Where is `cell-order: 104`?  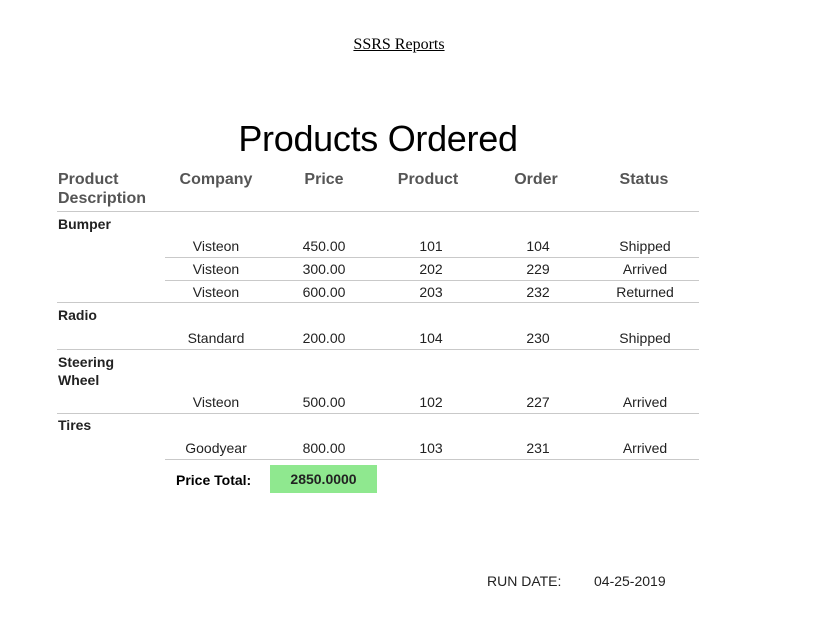
cell-order: 104 is located at coordinates (538, 246).